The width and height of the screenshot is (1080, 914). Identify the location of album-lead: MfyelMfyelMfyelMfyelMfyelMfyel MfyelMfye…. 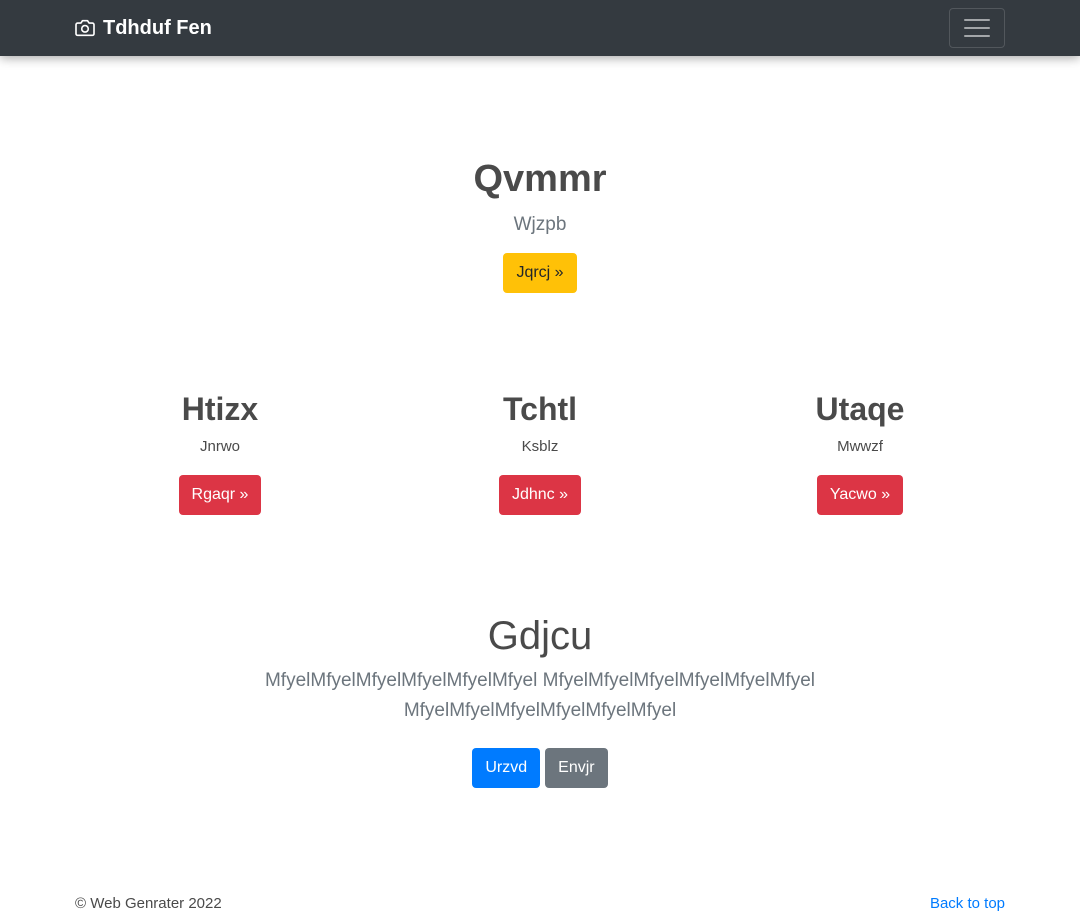
(539, 695).